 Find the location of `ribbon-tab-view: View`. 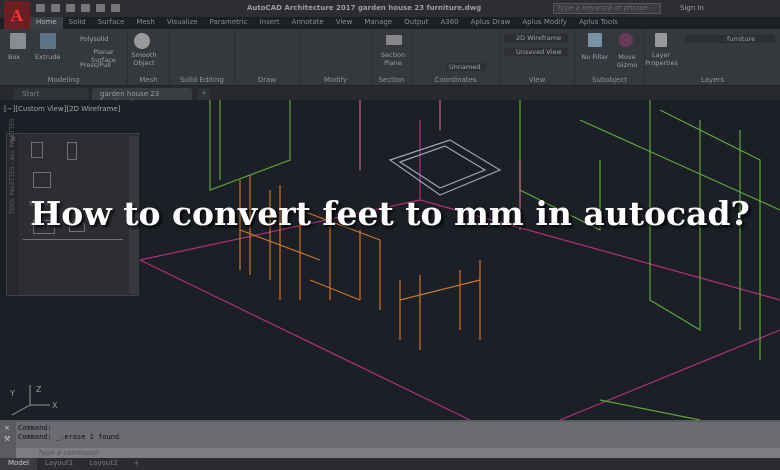

ribbon-tab-view: View is located at coordinates (344, 23).